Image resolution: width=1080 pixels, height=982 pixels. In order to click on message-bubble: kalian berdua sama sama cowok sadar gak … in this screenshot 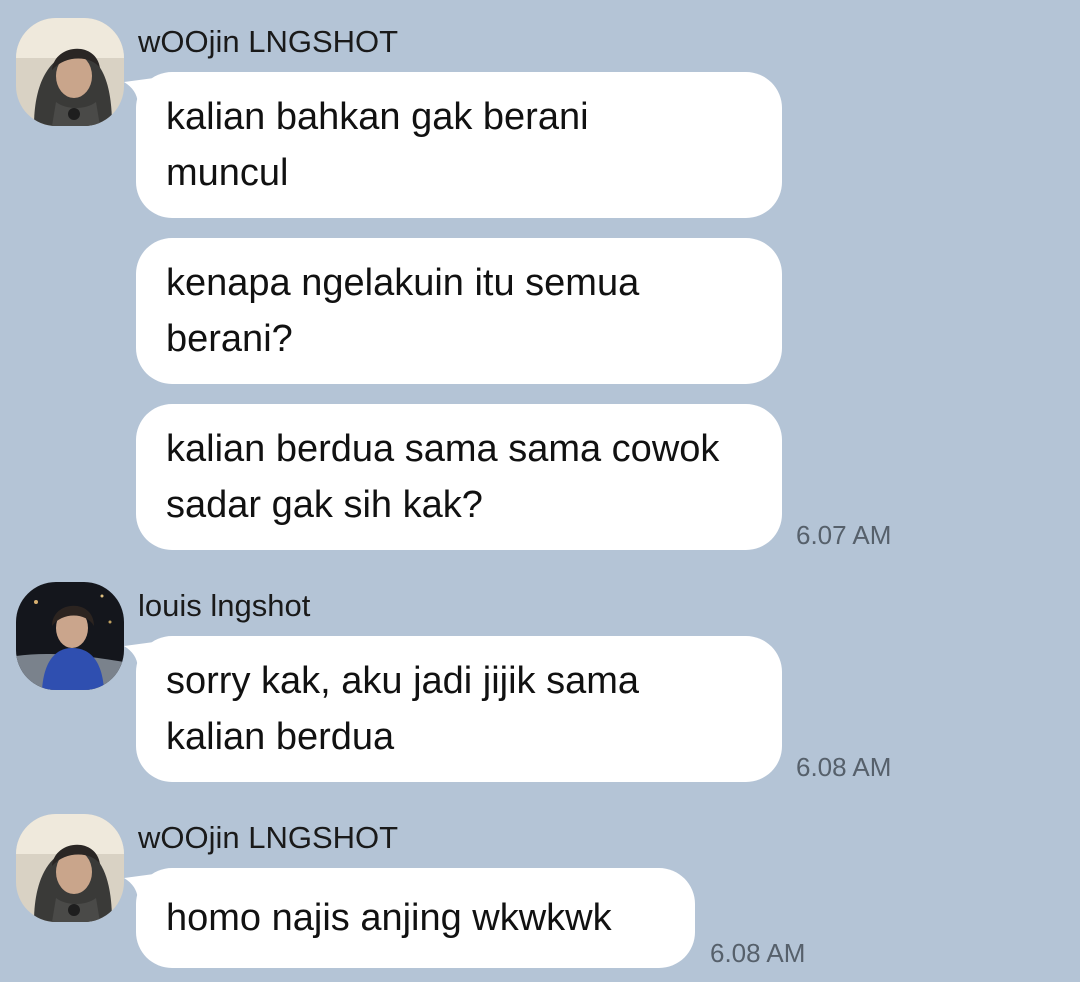, I will do `click(459, 477)`.